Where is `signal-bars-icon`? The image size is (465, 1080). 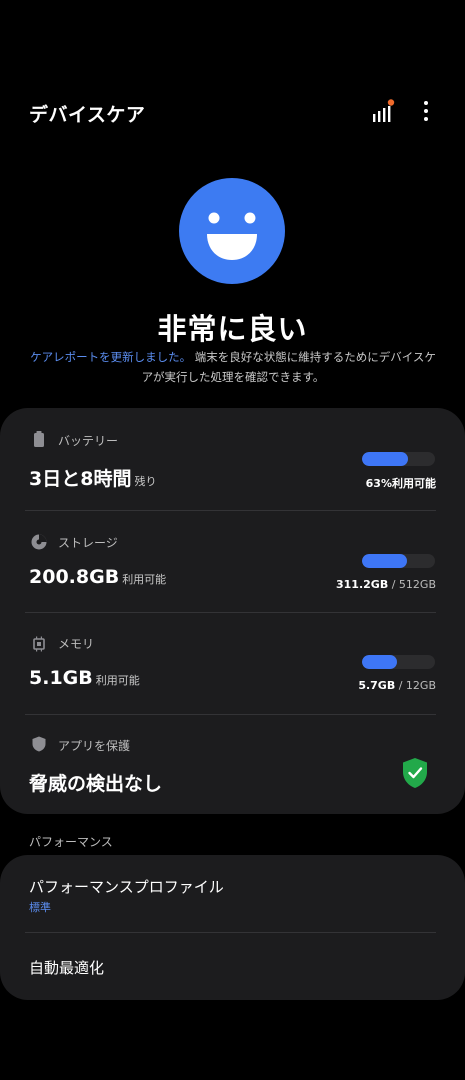
signal-bars-icon is located at coordinates (384, 110).